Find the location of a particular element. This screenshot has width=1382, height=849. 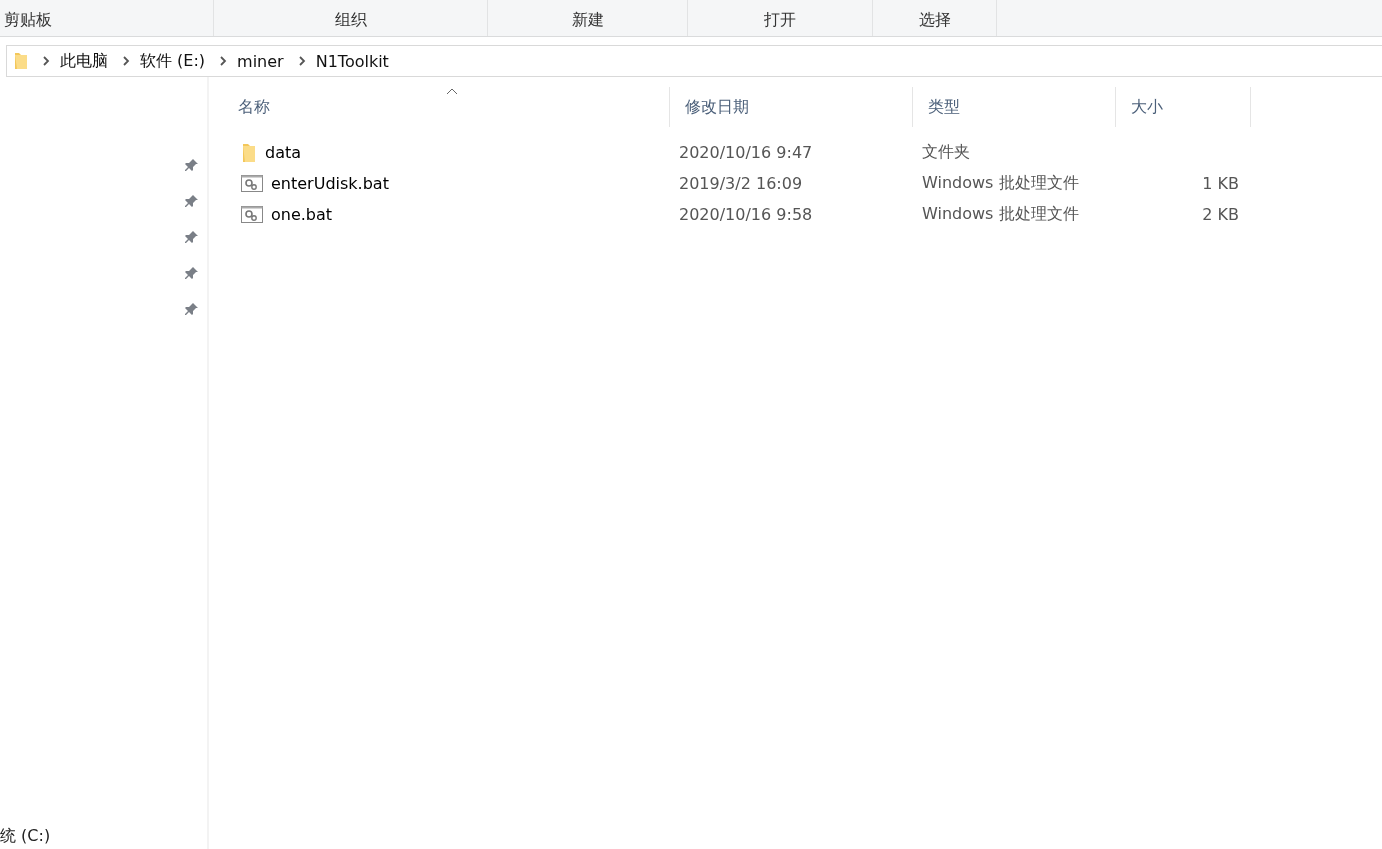

file-size: 2 KB is located at coordinates (1220, 214).